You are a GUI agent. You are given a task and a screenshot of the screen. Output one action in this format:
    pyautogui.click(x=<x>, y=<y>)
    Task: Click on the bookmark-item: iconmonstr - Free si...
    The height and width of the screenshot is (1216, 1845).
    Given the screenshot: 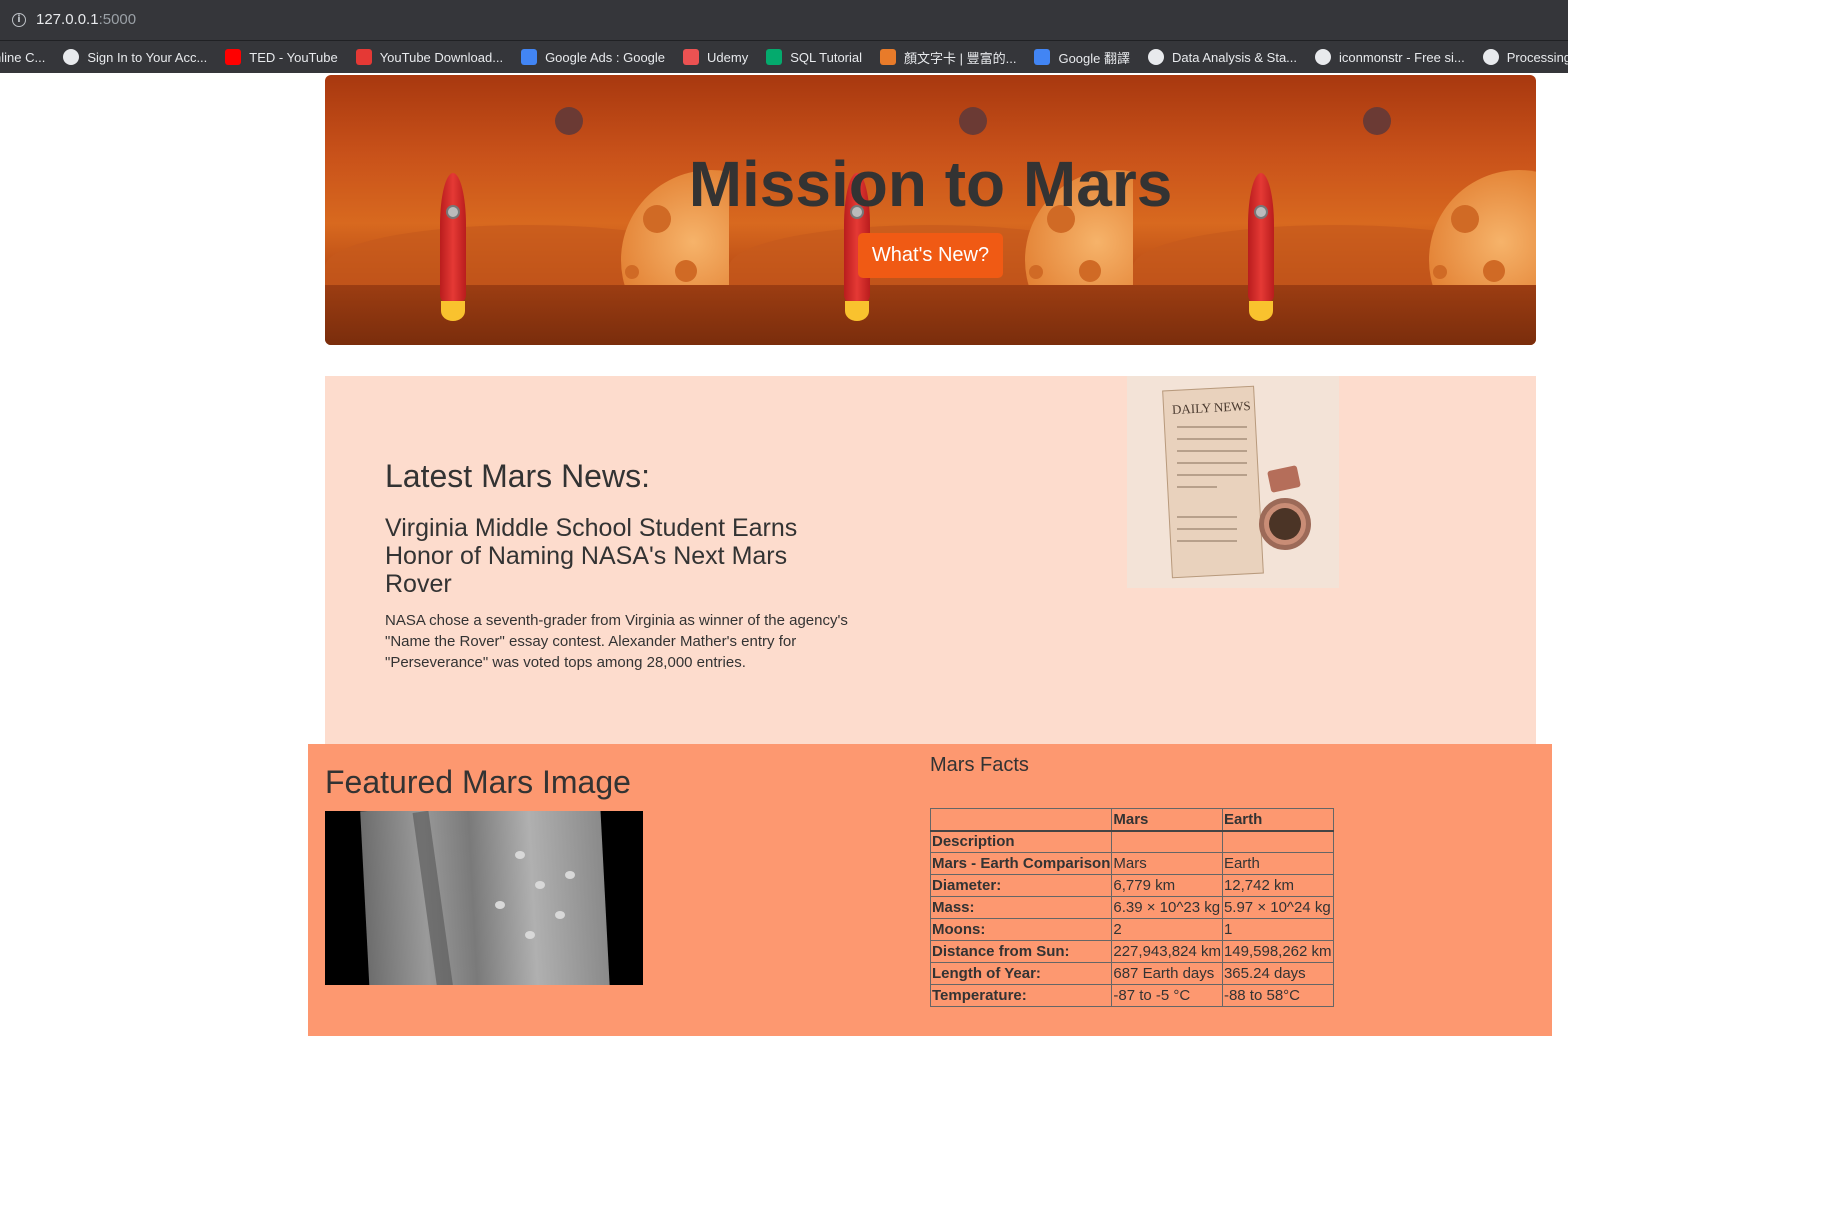 What is the action you would take?
    pyautogui.click(x=1390, y=57)
    